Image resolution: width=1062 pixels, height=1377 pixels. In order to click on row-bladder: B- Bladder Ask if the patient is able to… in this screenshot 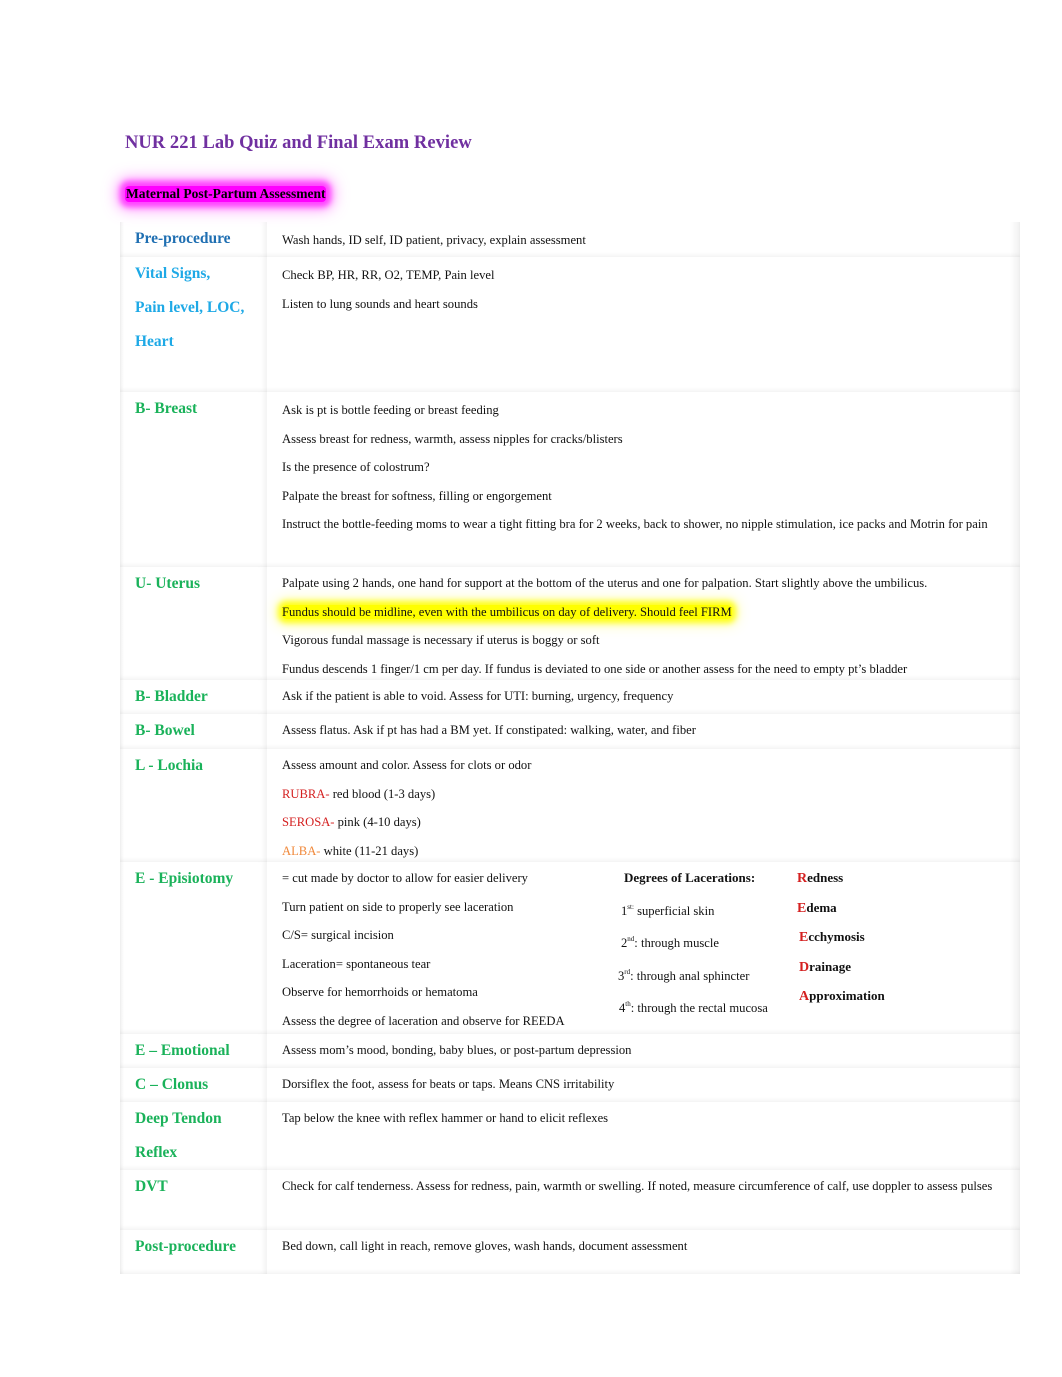, I will do `click(570, 697)`.